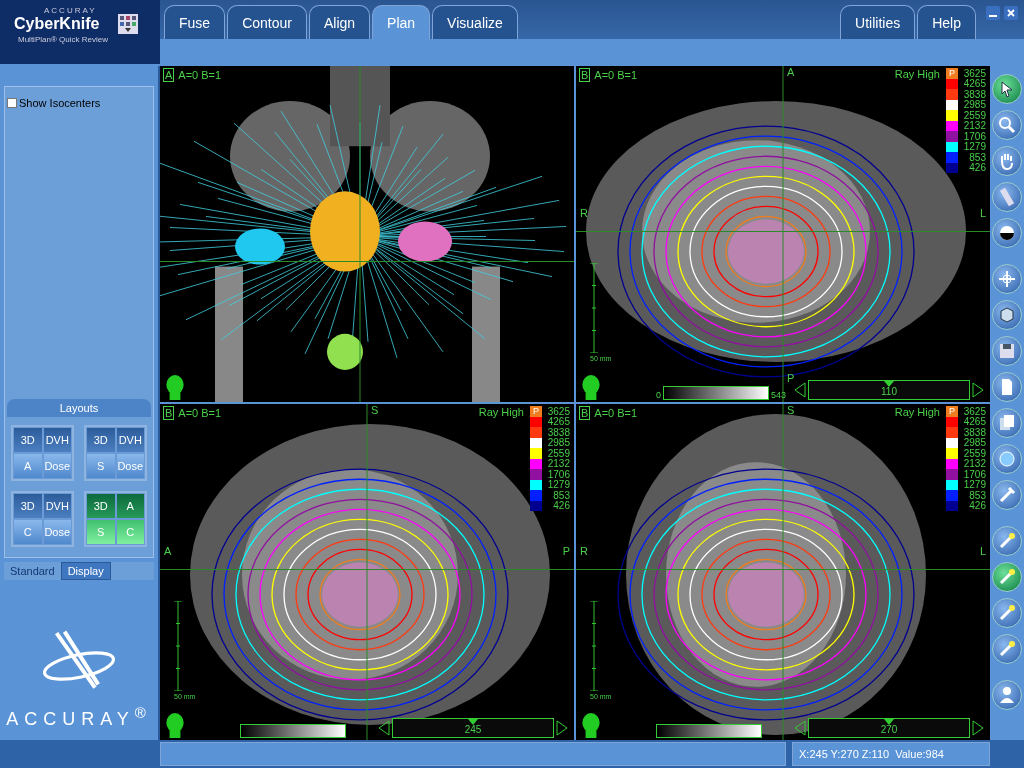  I want to click on close-icon, so click(1011, 13).